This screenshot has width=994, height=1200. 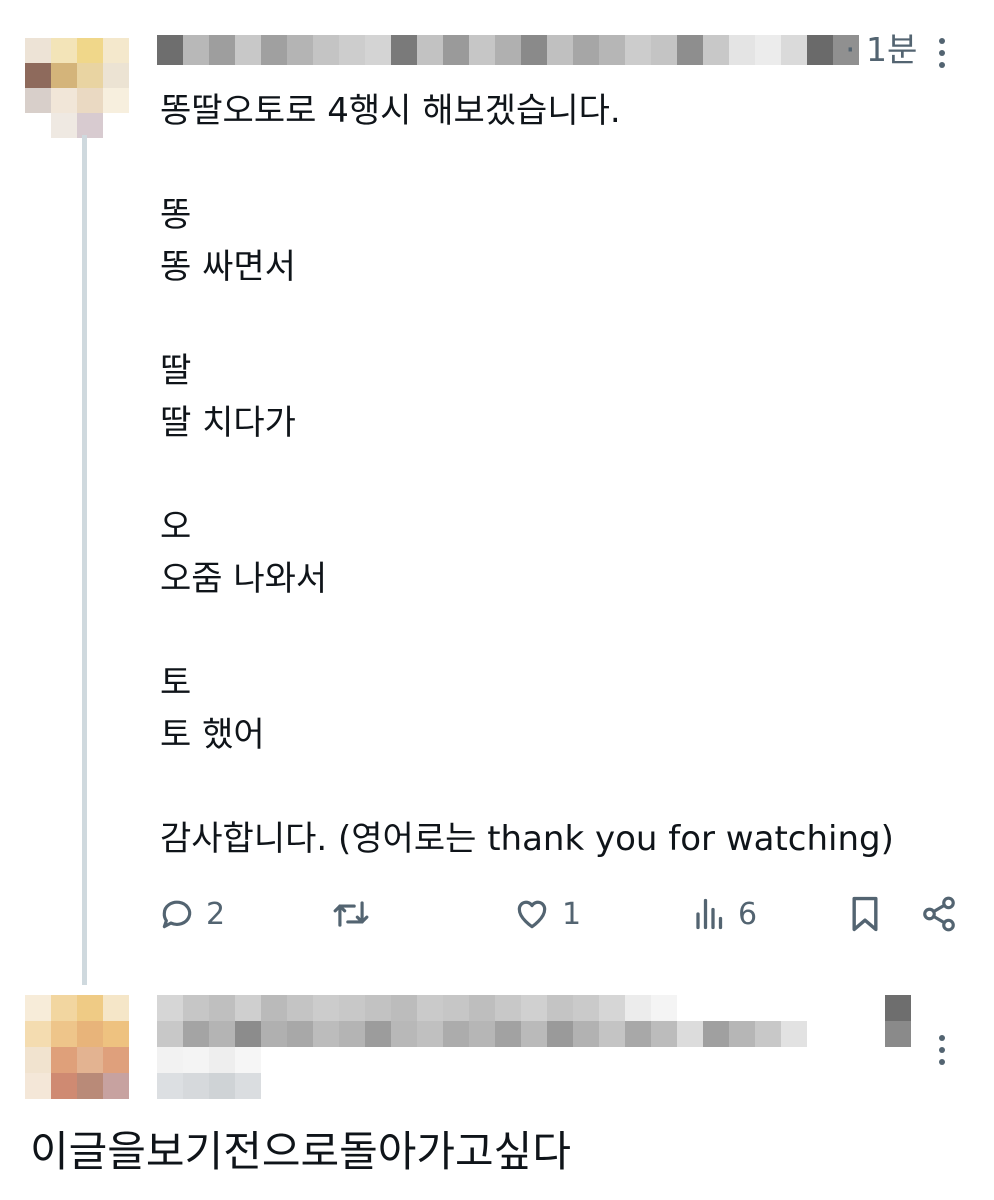 I want to click on retweet-icon, so click(x=351, y=914).